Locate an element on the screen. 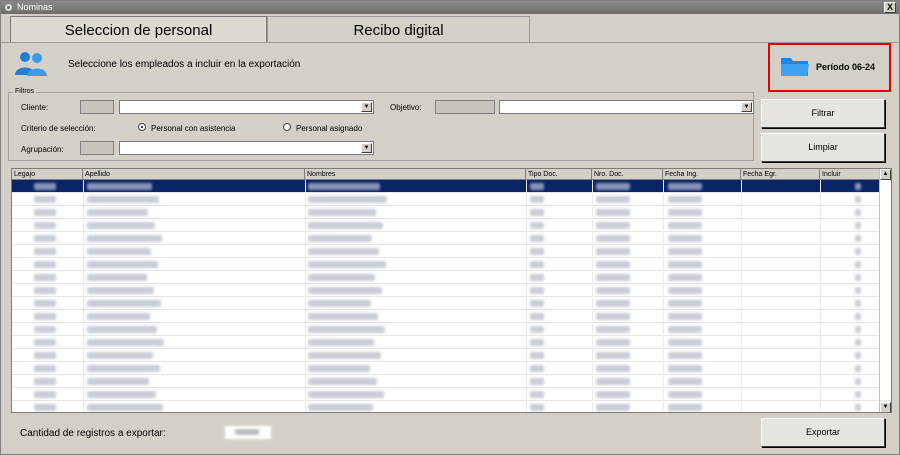 The image size is (900, 455). col-nro-doc: Nro. Doc. is located at coordinates (627, 174).